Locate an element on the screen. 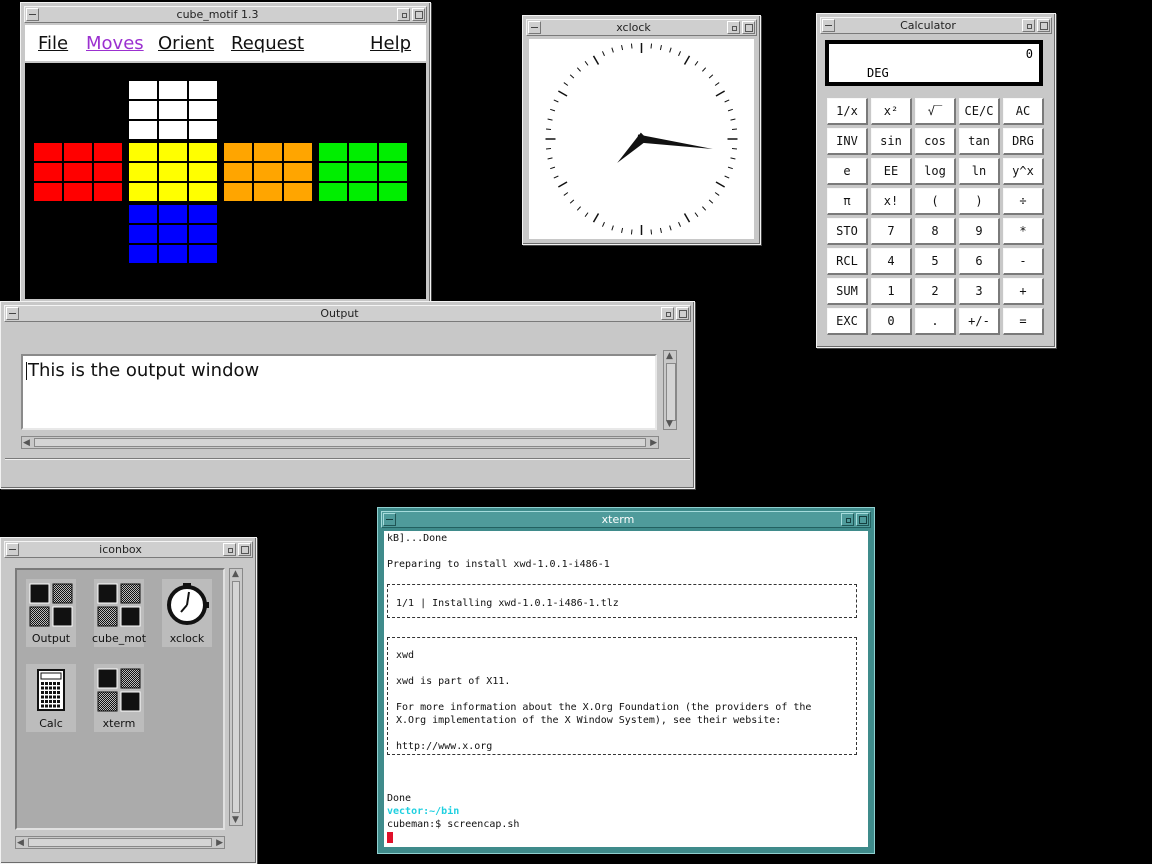  calc-key: SUM is located at coordinates (847, 291).